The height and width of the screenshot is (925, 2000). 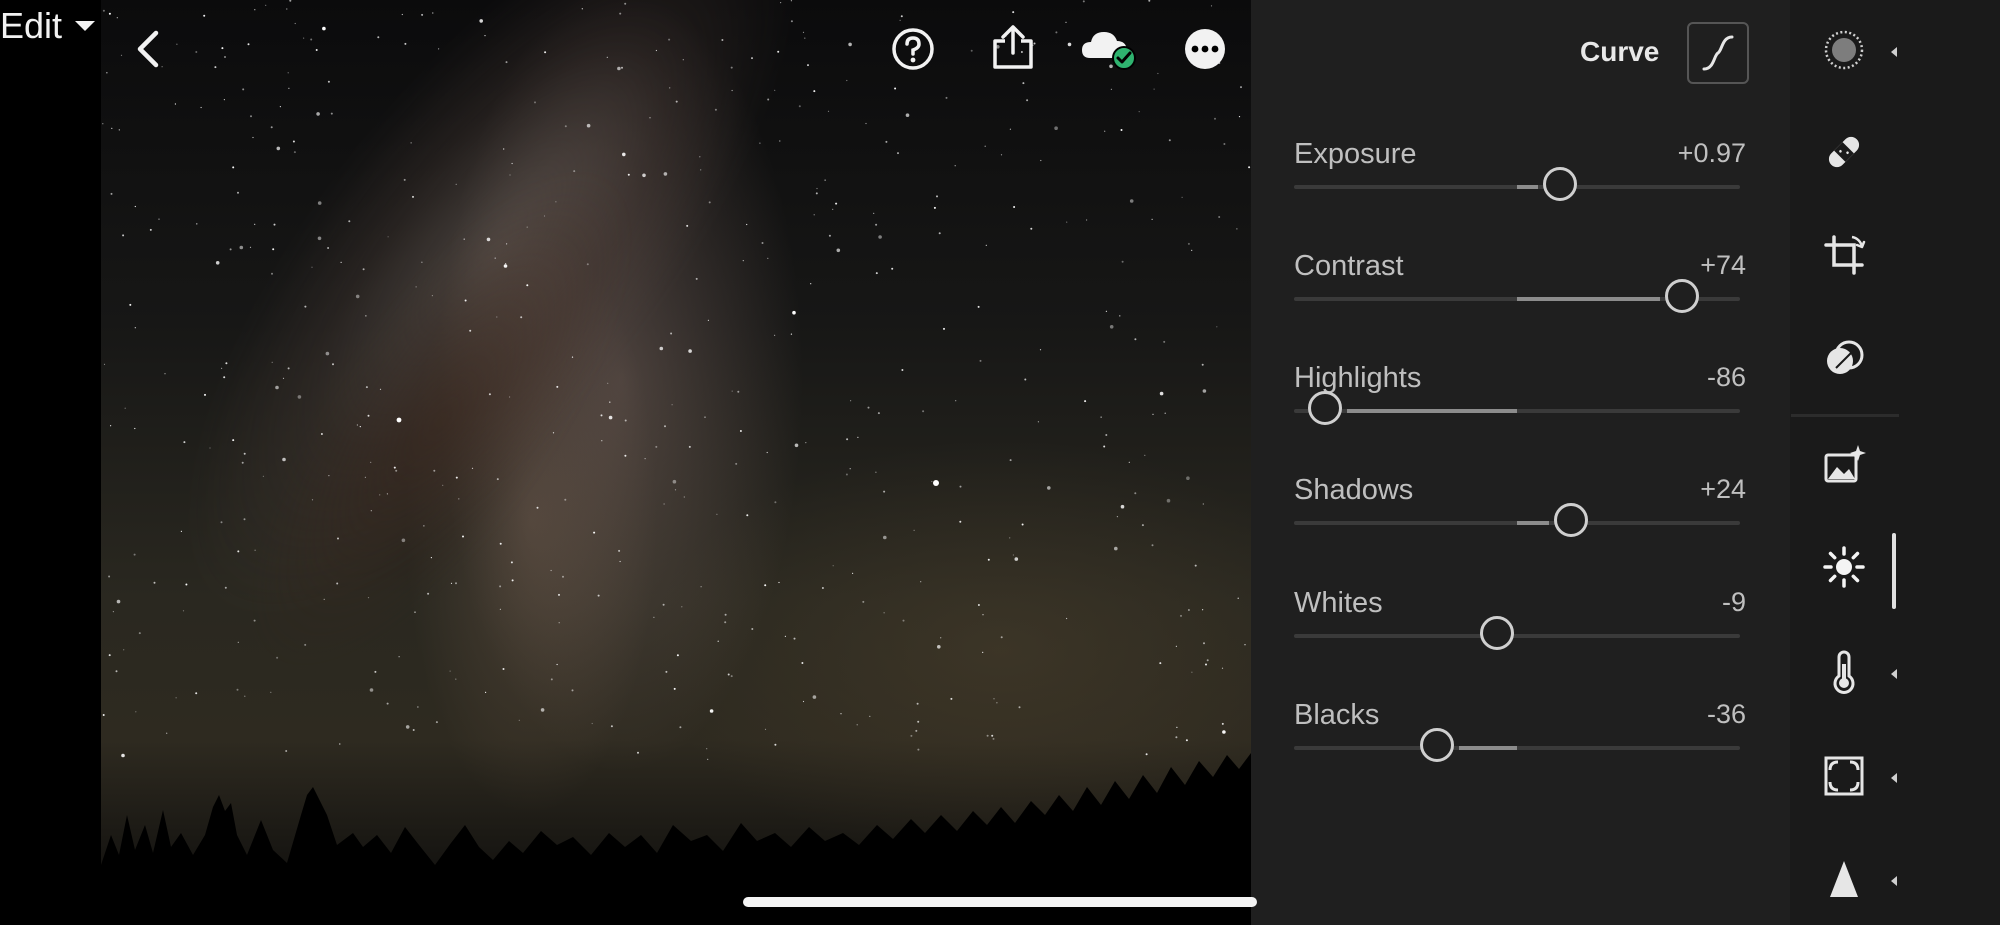 I want to click on blacks-slider-fill, so click(x=1487, y=748).